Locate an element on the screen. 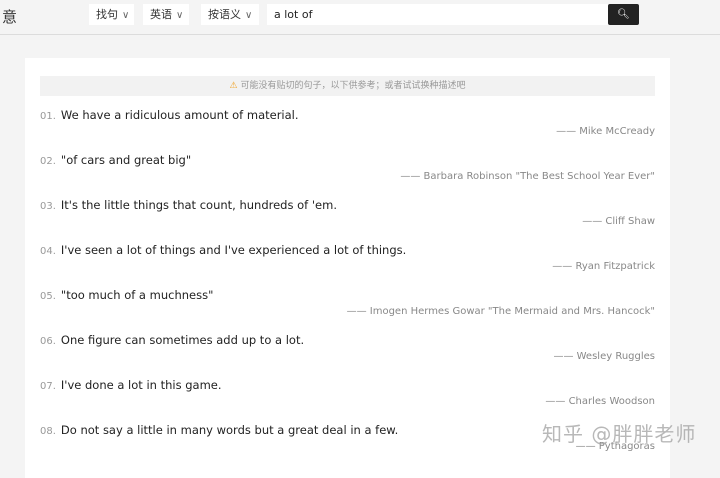 Image resolution: width=720 pixels, height=478 pixels. search-input is located at coordinates (438, 14).